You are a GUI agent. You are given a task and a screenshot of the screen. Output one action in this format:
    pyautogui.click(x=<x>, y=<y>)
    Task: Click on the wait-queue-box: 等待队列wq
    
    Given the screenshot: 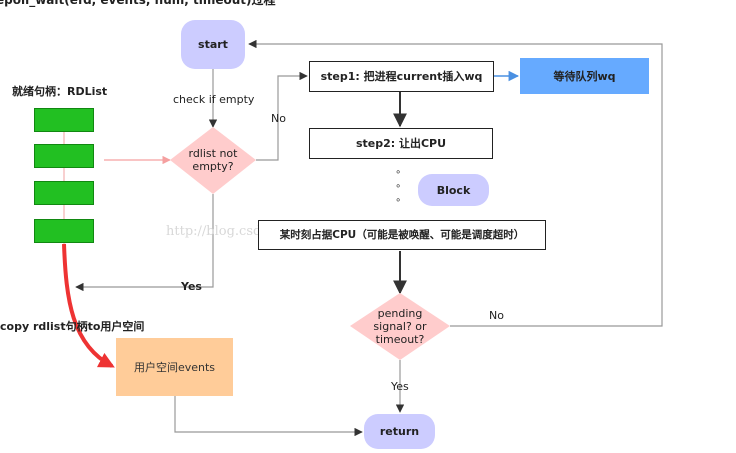 What is the action you would take?
    pyautogui.click(x=584, y=76)
    